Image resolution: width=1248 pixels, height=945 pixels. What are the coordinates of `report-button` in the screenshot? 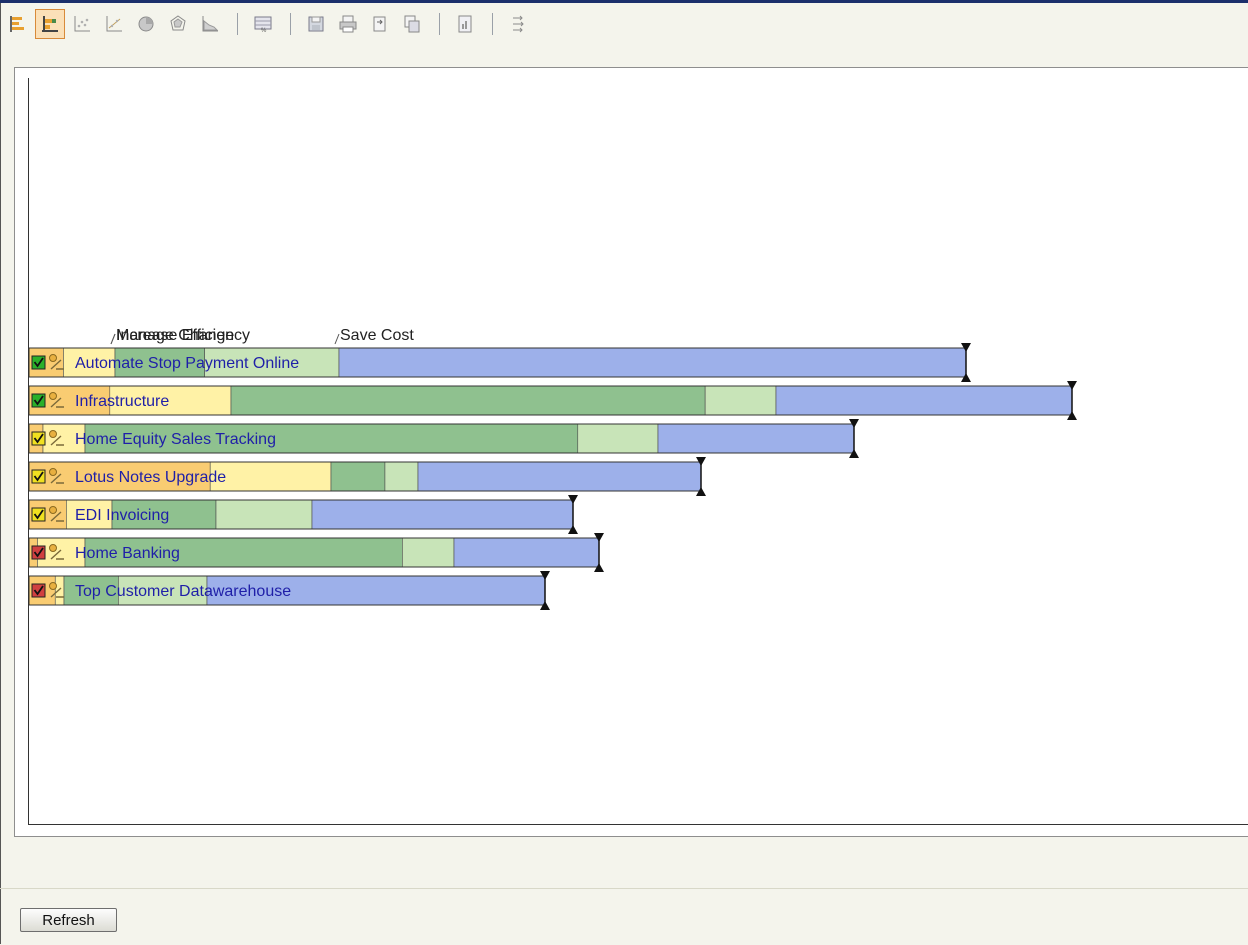 It's located at (465, 24).